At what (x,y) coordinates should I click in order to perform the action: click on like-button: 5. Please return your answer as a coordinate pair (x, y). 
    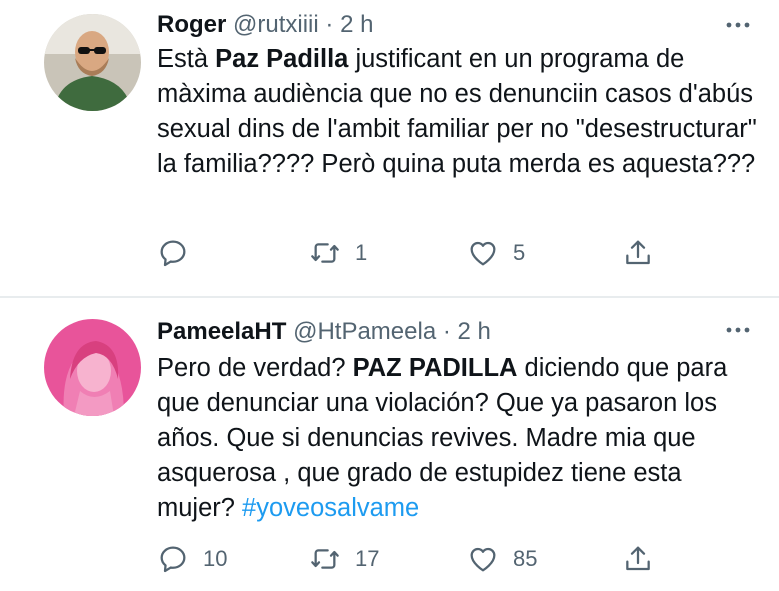
    Looking at the image, I should click on (496, 253).